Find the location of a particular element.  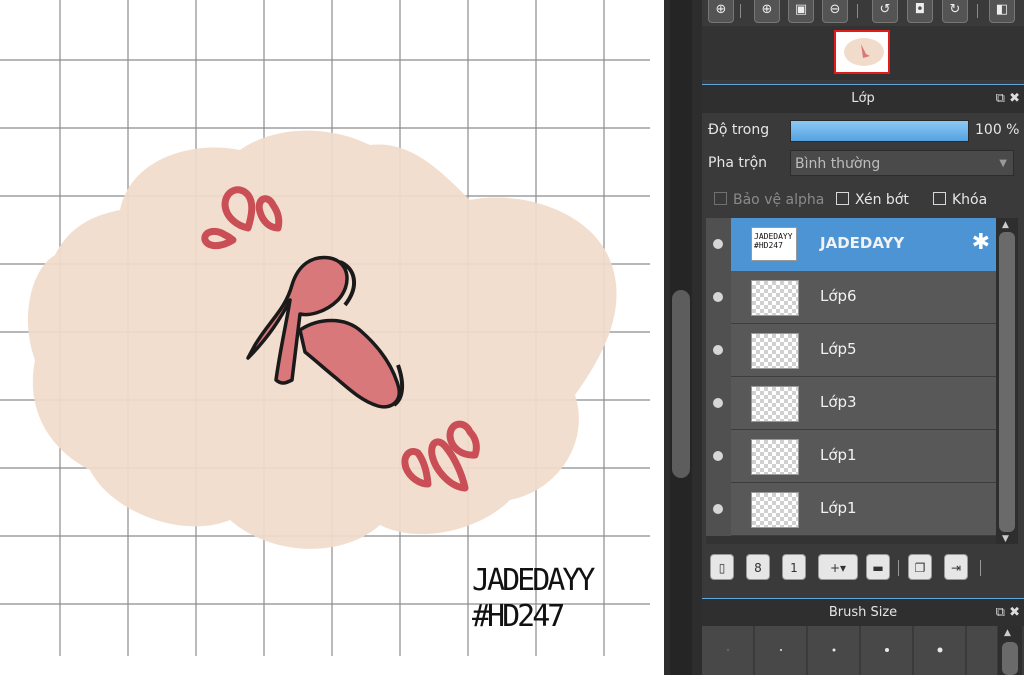

layer-row: Lớp6 is located at coordinates (851, 297).